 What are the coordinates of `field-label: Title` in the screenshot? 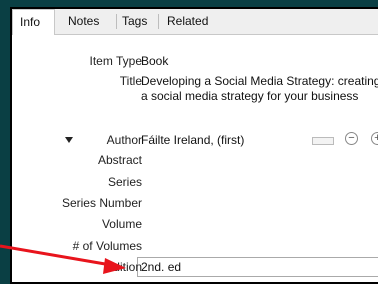 It's located at (130, 81).